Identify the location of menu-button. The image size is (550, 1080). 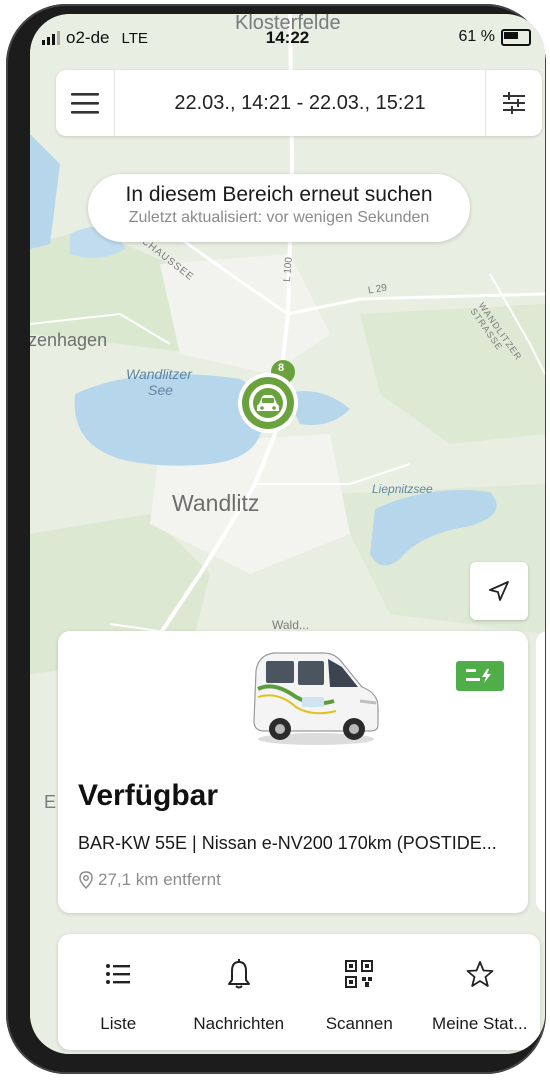
(85, 103).